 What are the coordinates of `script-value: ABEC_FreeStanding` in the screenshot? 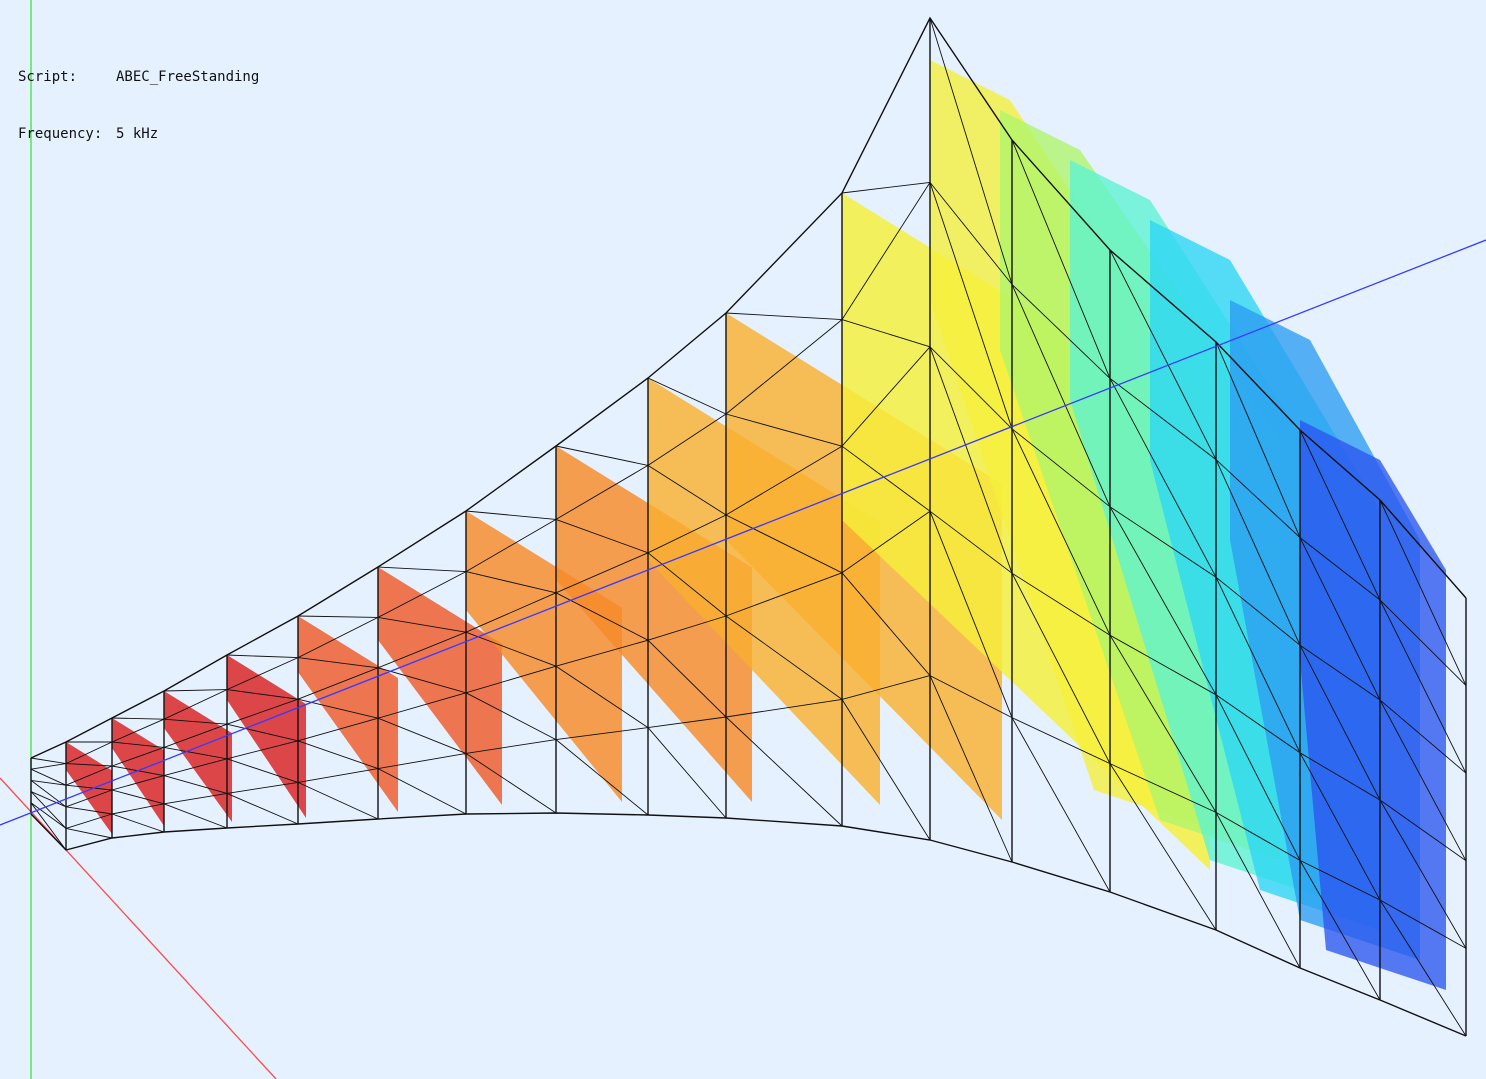 It's located at (188, 77).